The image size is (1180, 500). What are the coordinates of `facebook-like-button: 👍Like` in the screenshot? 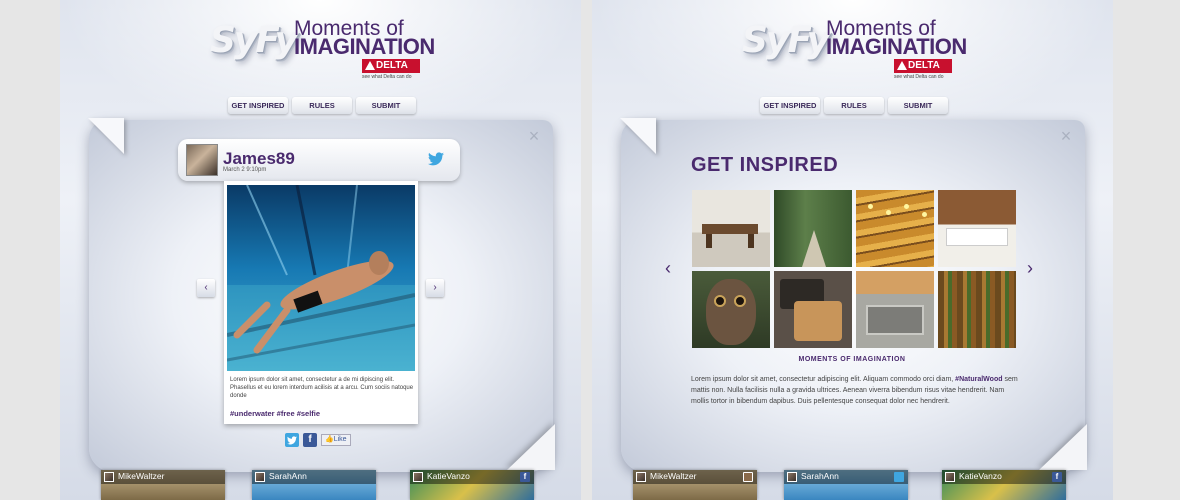 It's located at (336, 440).